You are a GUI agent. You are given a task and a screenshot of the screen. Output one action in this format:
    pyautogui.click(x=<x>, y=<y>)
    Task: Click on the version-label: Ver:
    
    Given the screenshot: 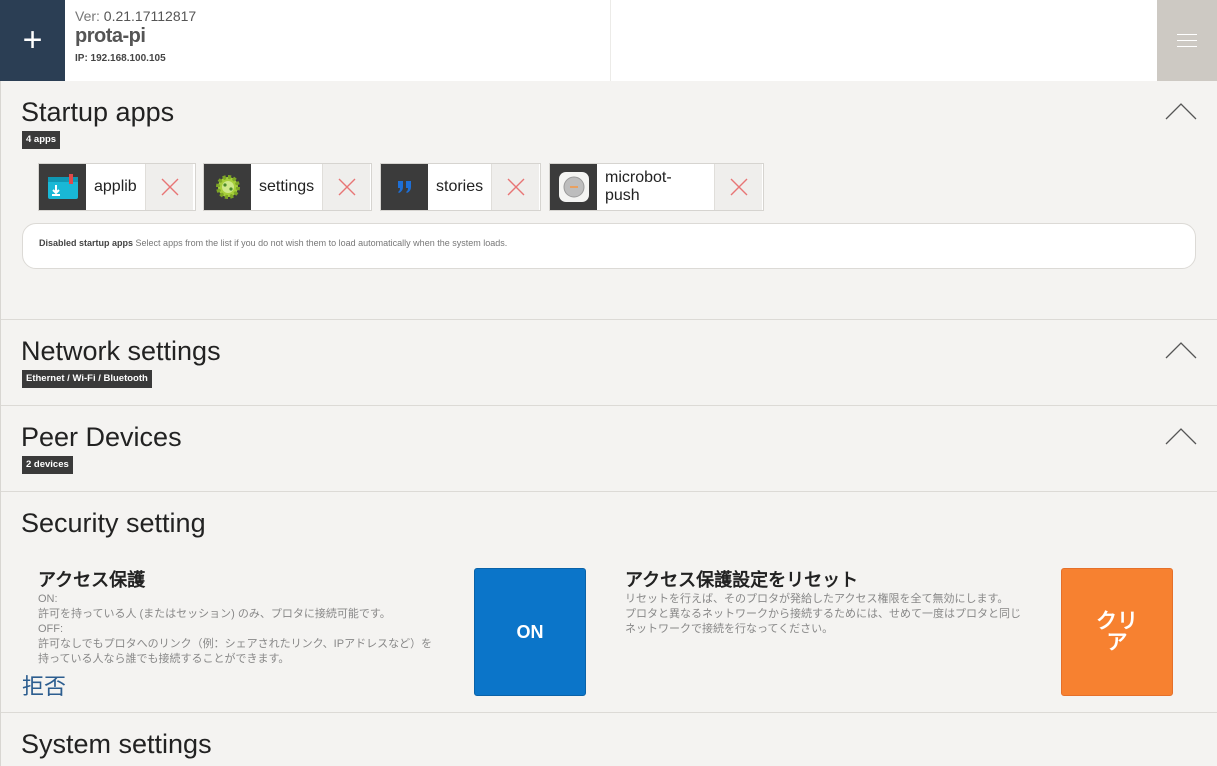 What is the action you would take?
    pyautogui.click(x=87, y=16)
    